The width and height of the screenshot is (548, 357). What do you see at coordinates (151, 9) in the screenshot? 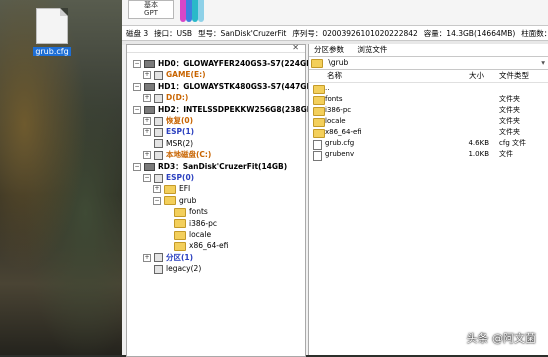
I see `partition-block-esp: 基本 GPT` at bounding box center [151, 9].